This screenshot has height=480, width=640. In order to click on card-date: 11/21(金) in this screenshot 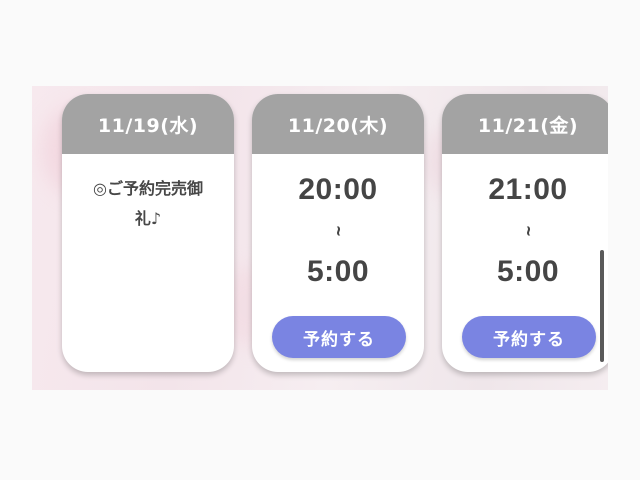, I will do `click(528, 124)`.